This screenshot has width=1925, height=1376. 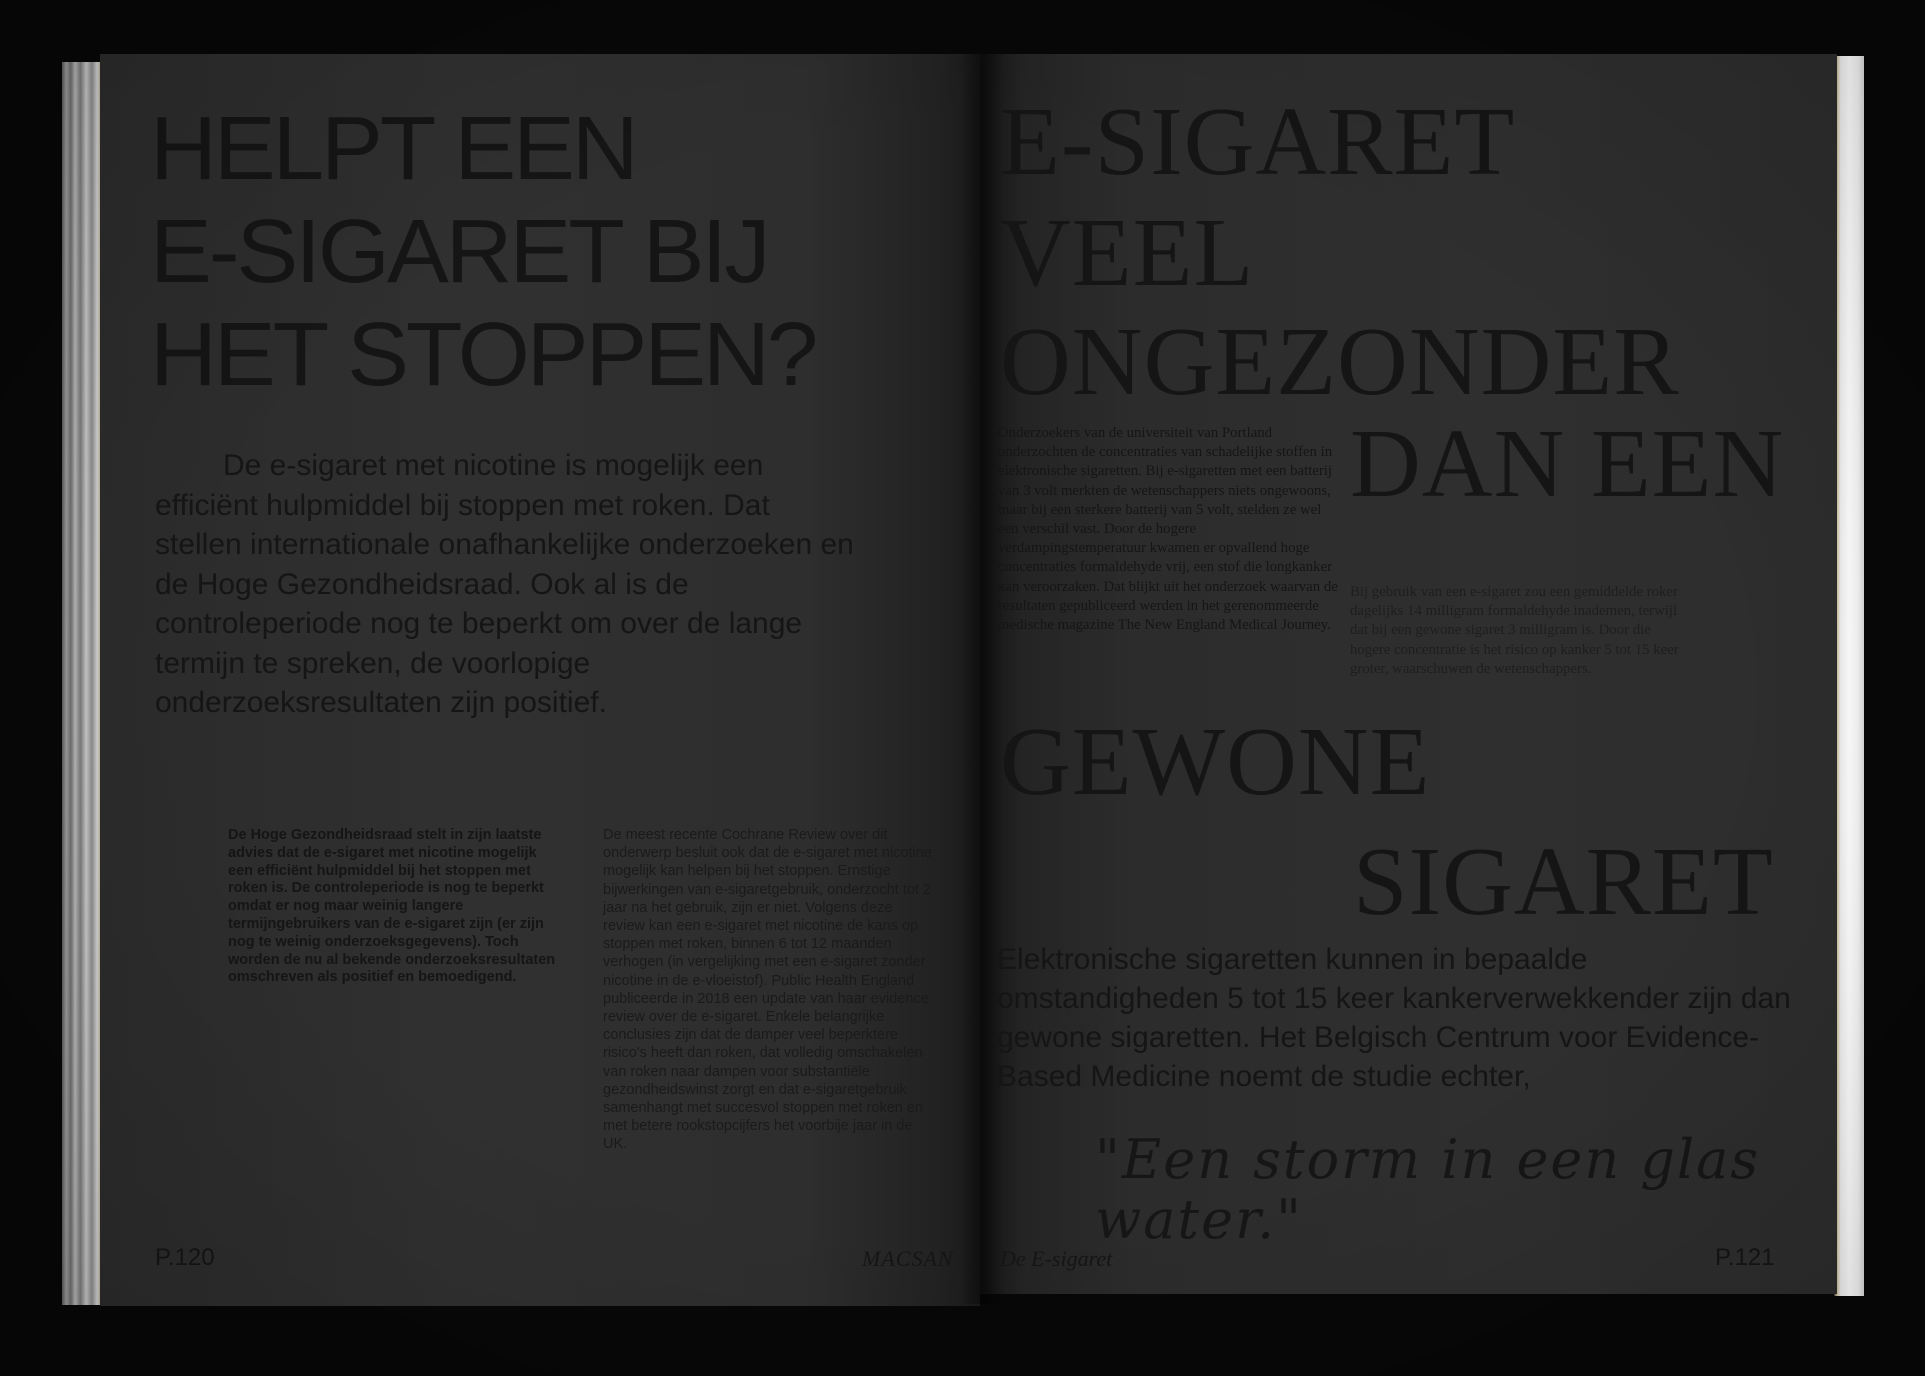 What do you see at coordinates (1563, 882) in the screenshot?
I see `headline-line-6: SIGARET` at bounding box center [1563, 882].